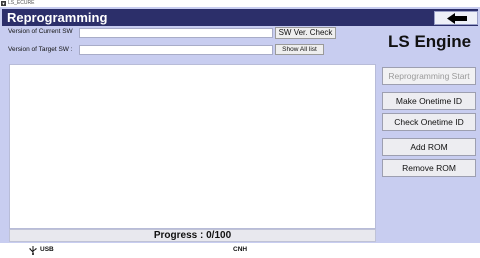 This screenshot has width=480, height=258. Describe the element at coordinates (429, 122) in the screenshot. I see `check-onetime-id-button: Check Onetime ID` at that location.